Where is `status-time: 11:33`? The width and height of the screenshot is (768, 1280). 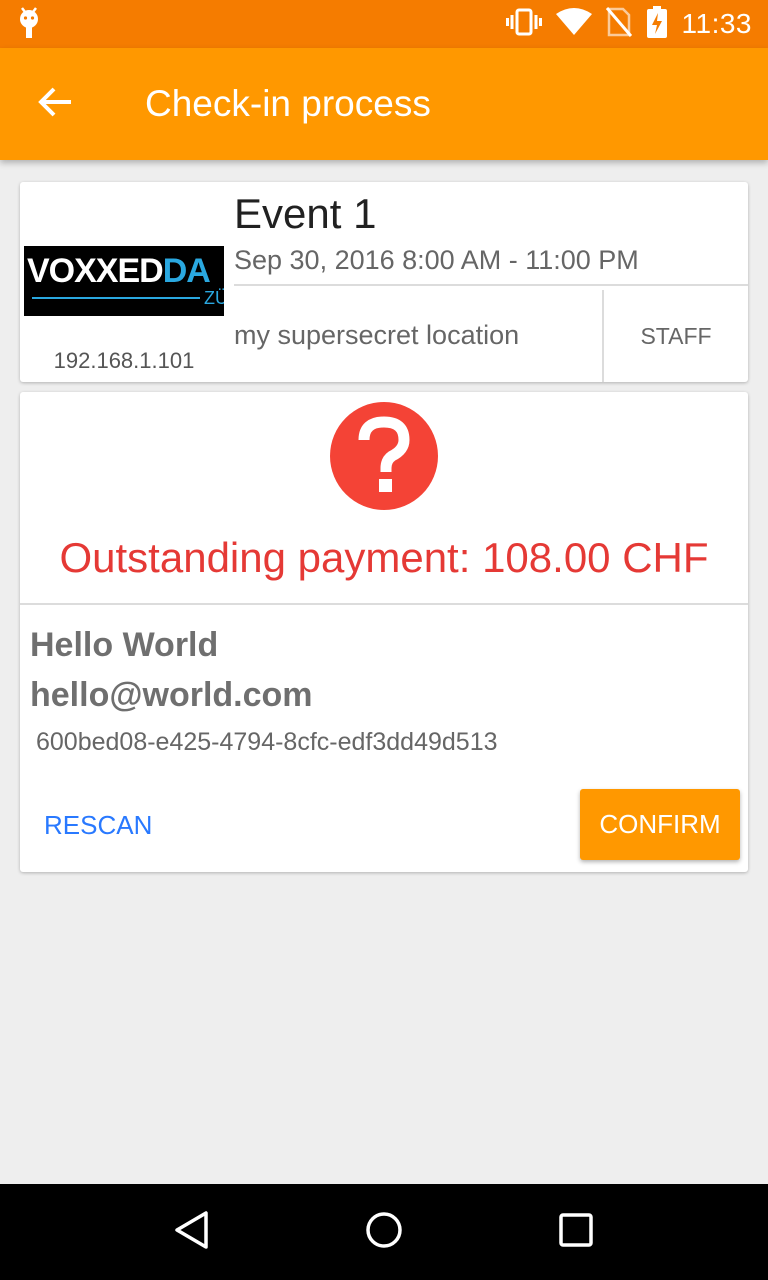
status-time: 11:33 is located at coordinates (716, 23).